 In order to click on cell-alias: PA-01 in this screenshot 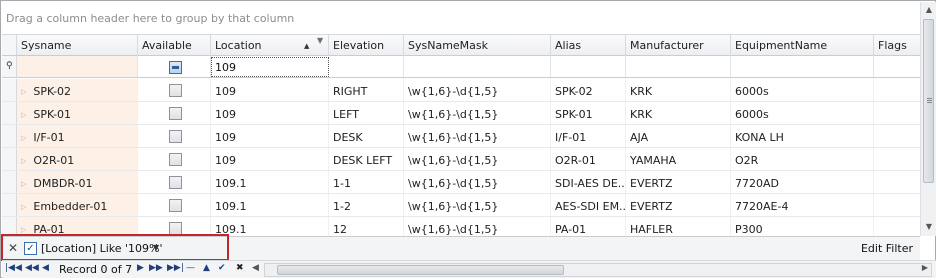, I will do `click(588, 226)`.